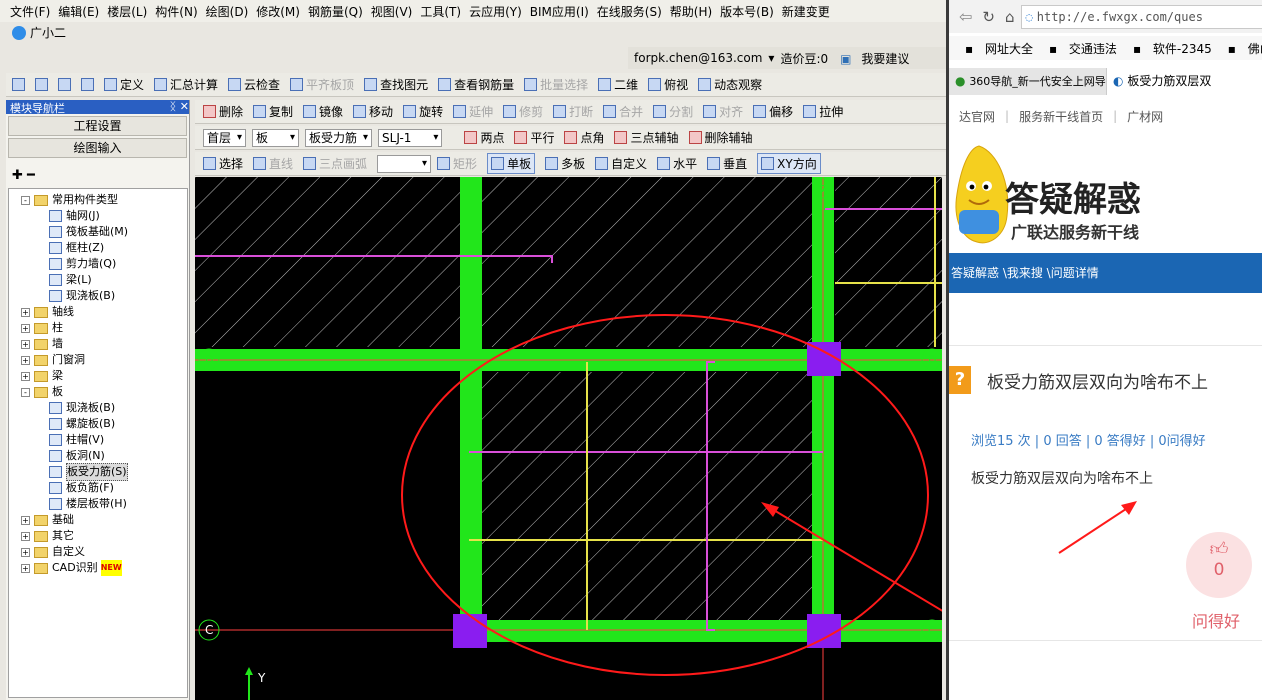 This screenshot has width=1262, height=700. What do you see at coordinates (179, 107) in the screenshot?
I see `pin-close-icon: ᛝ ✕` at bounding box center [179, 107].